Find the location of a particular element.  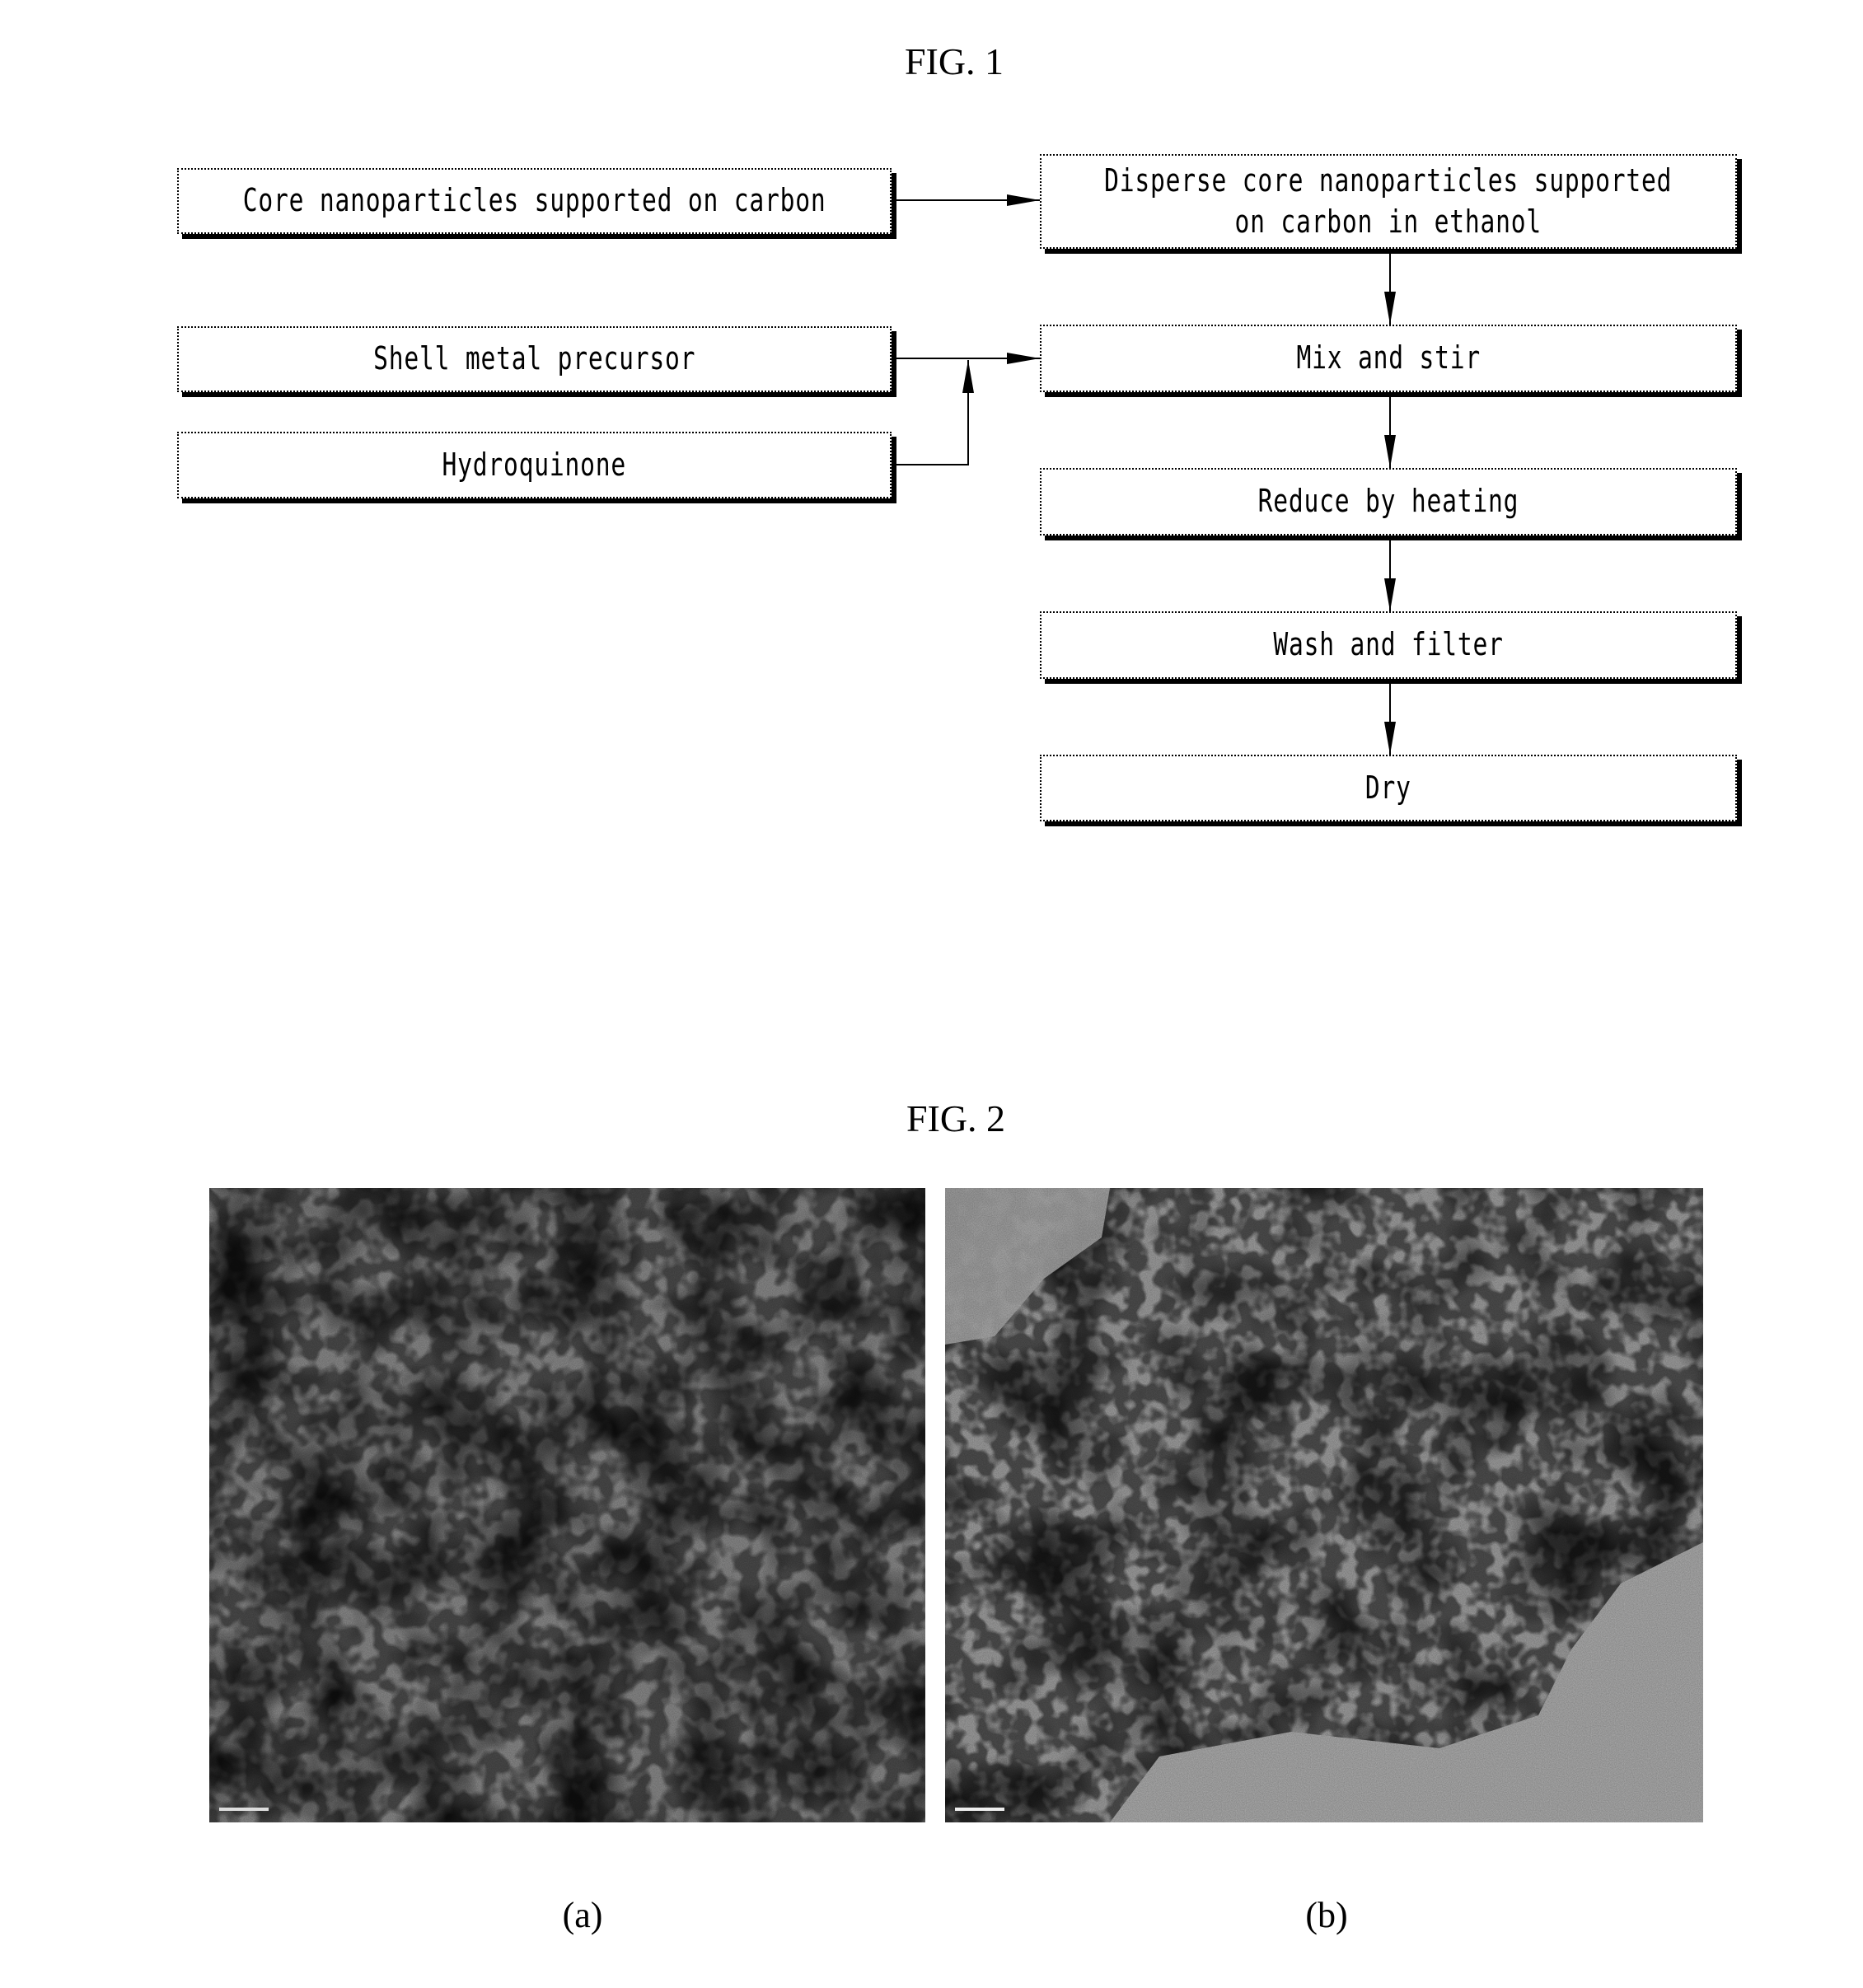

input-hydroquinone: Hydroquinone is located at coordinates (535, 465).